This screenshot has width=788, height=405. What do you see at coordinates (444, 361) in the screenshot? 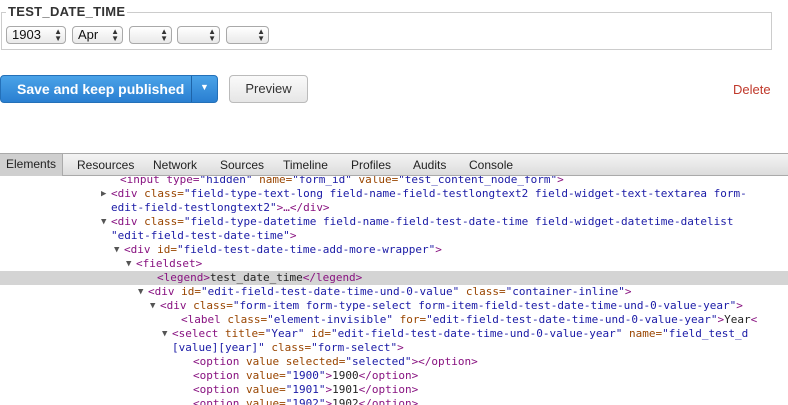
I see `markup-token: ></option>` at bounding box center [444, 361].